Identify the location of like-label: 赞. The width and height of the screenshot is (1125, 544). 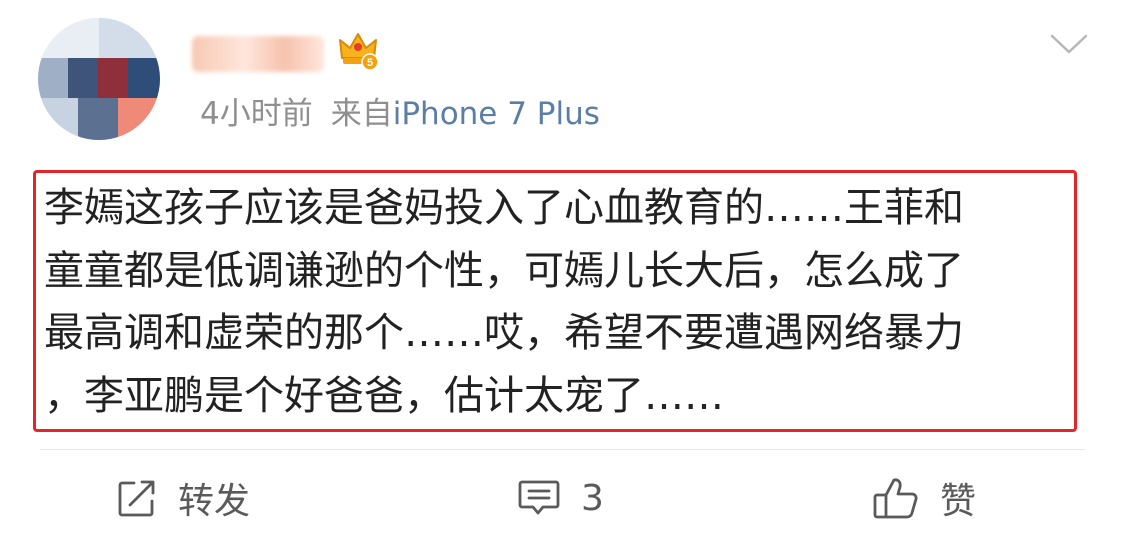
(958, 501).